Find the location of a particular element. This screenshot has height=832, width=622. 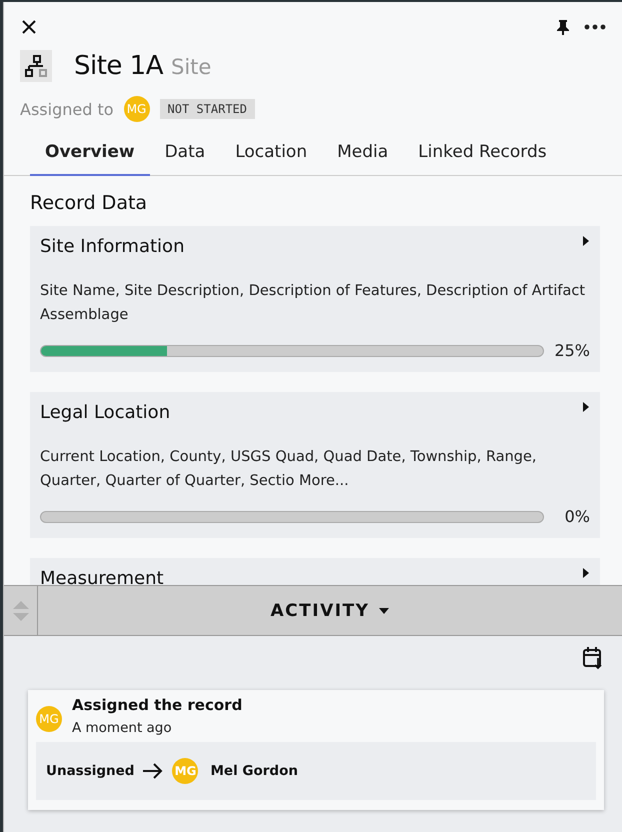

tab: Data is located at coordinates (185, 155).